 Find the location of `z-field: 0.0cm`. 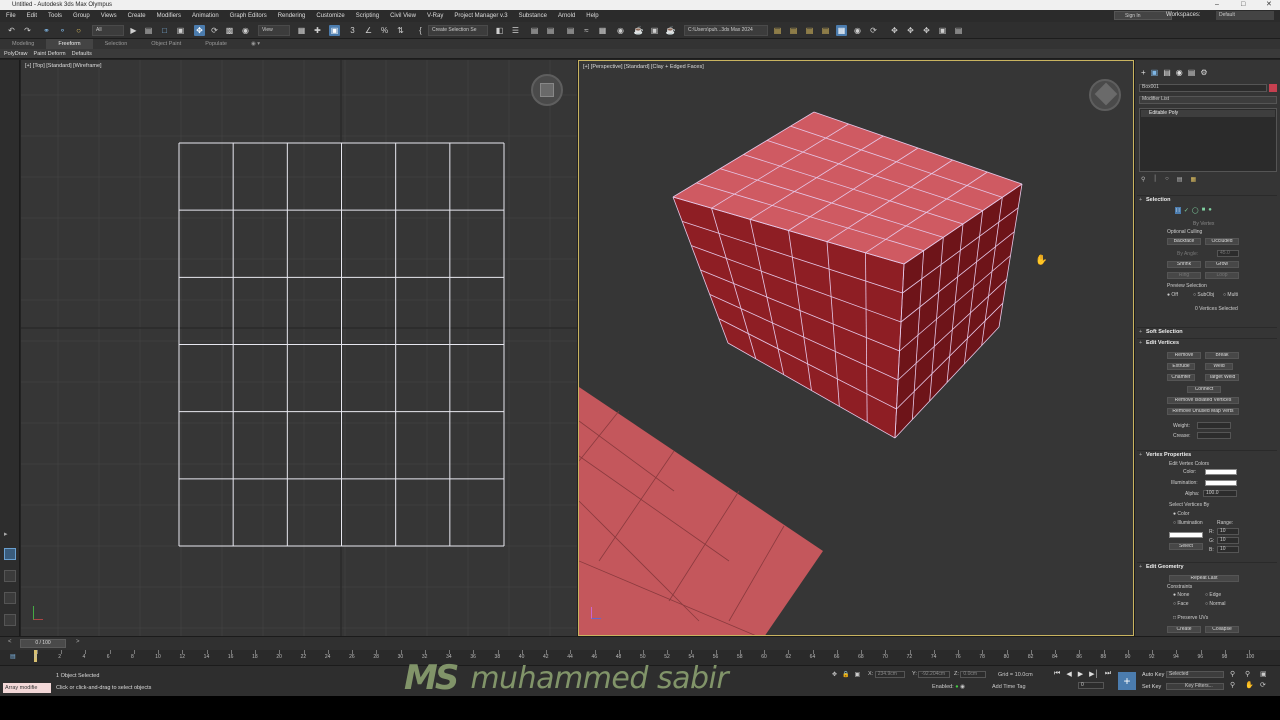

z-field: 0.0cm is located at coordinates (973, 674).